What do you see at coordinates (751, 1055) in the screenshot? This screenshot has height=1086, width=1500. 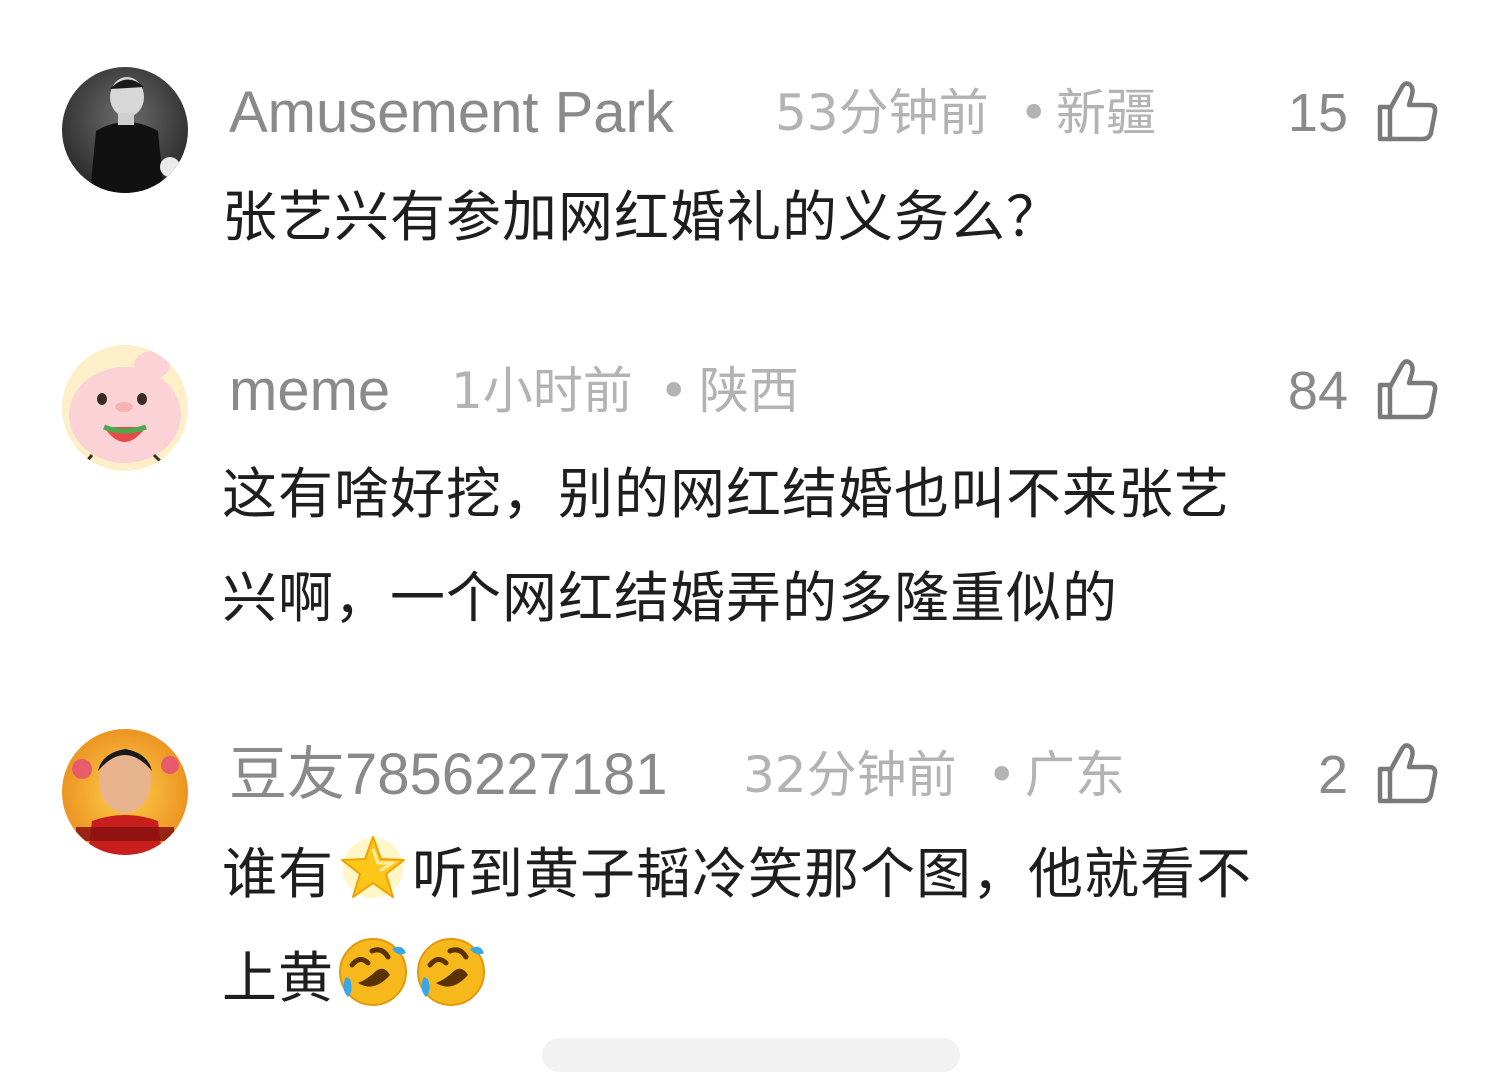 I see `watermark-bar` at bounding box center [751, 1055].